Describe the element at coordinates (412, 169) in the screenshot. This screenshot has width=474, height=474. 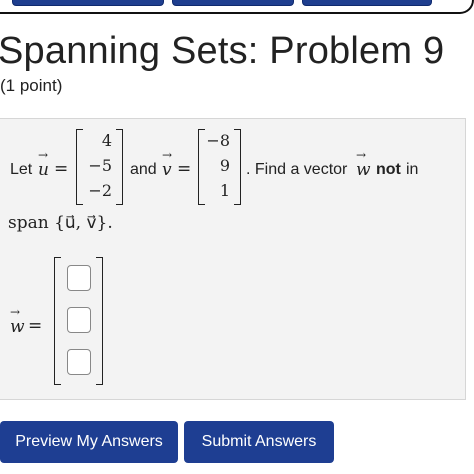
I see `in-label: in` at that location.